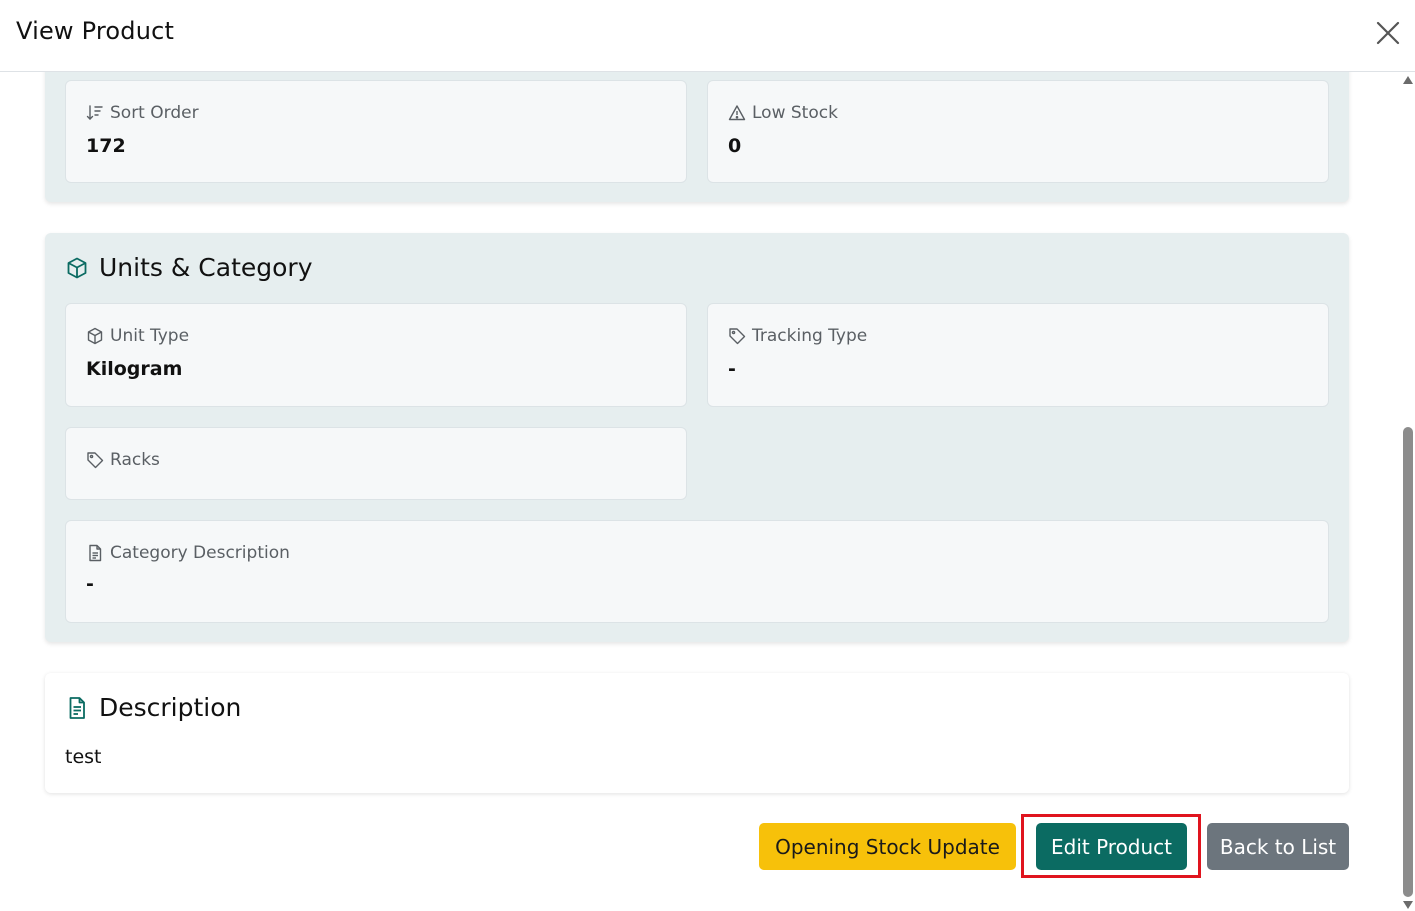 This screenshot has width=1415, height=911. Describe the element at coordinates (732, 369) in the screenshot. I see `tracking-type-value: -` at that location.